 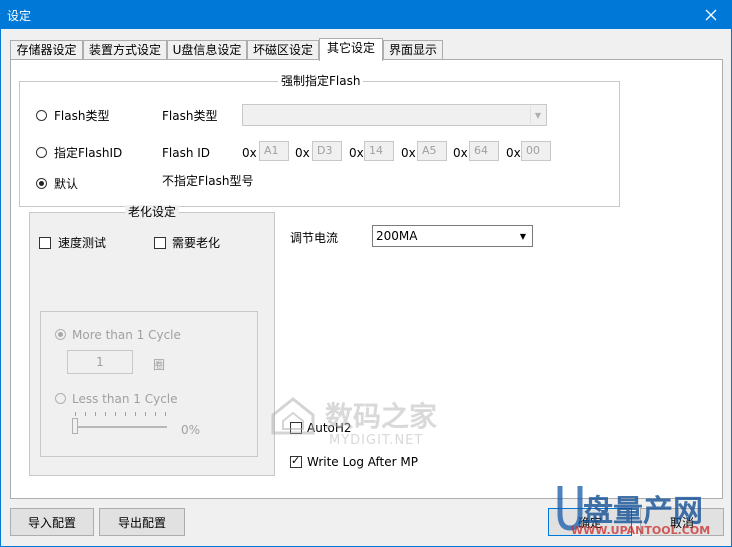 What do you see at coordinates (207, 50) in the screenshot?
I see `tab-udisk-info: U盘信息设定` at bounding box center [207, 50].